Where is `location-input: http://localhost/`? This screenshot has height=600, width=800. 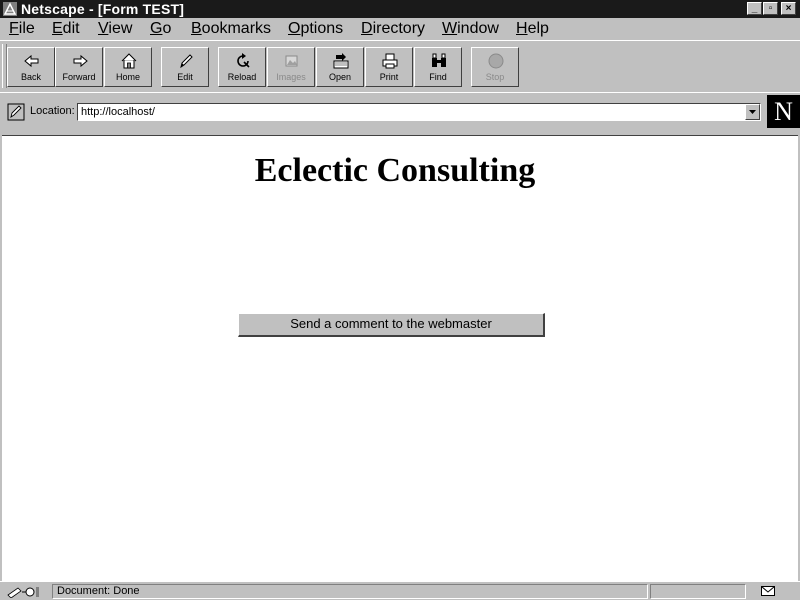 location-input: http://localhost/ is located at coordinates (419, 112).